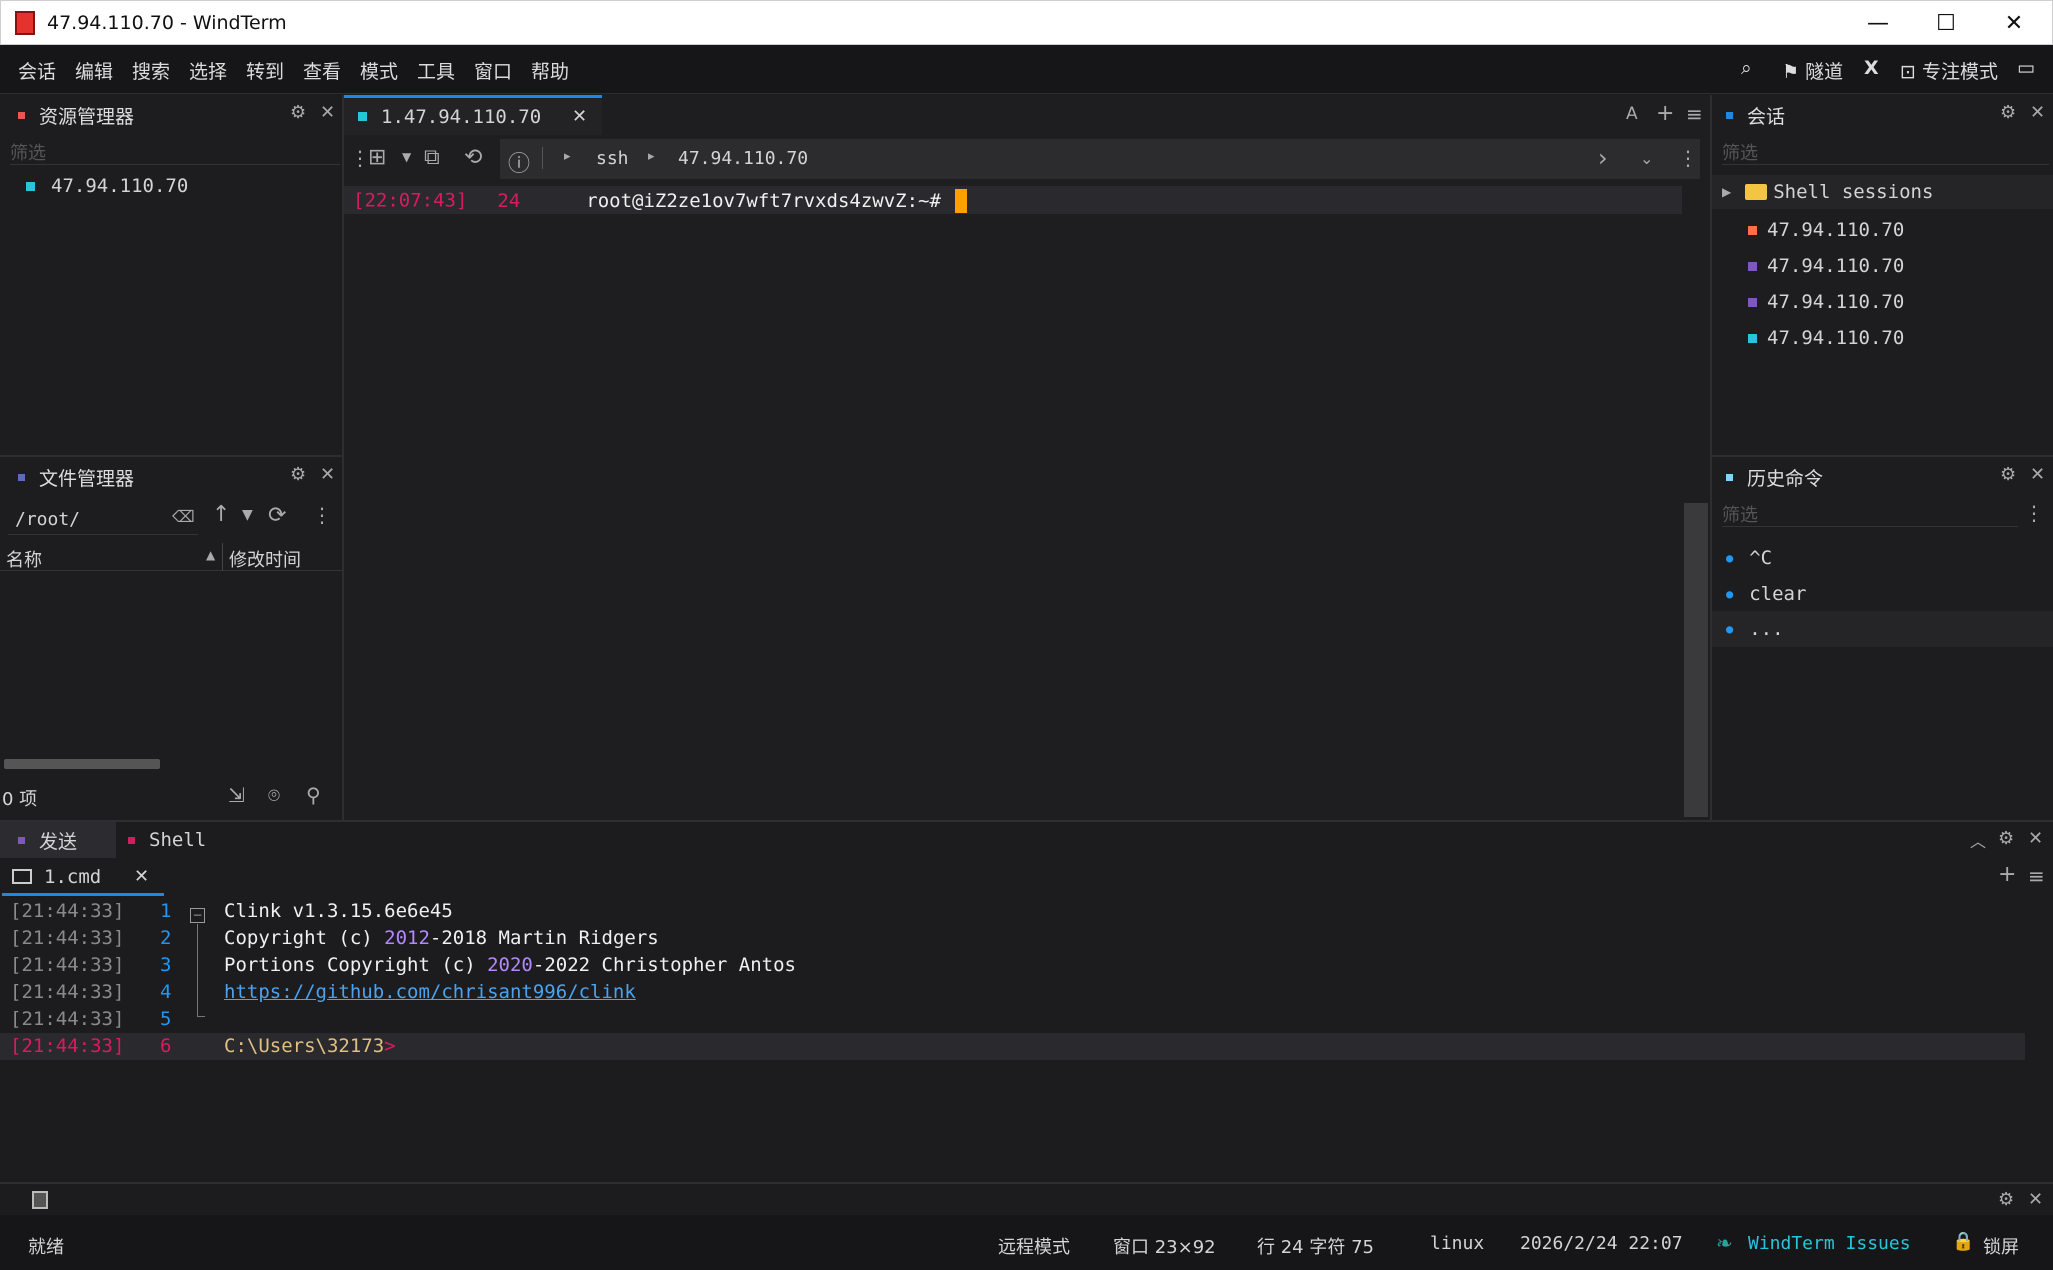 The image size is (2053, 1270). I want to click on focus-icon: ⊡, so click(1911, 72).